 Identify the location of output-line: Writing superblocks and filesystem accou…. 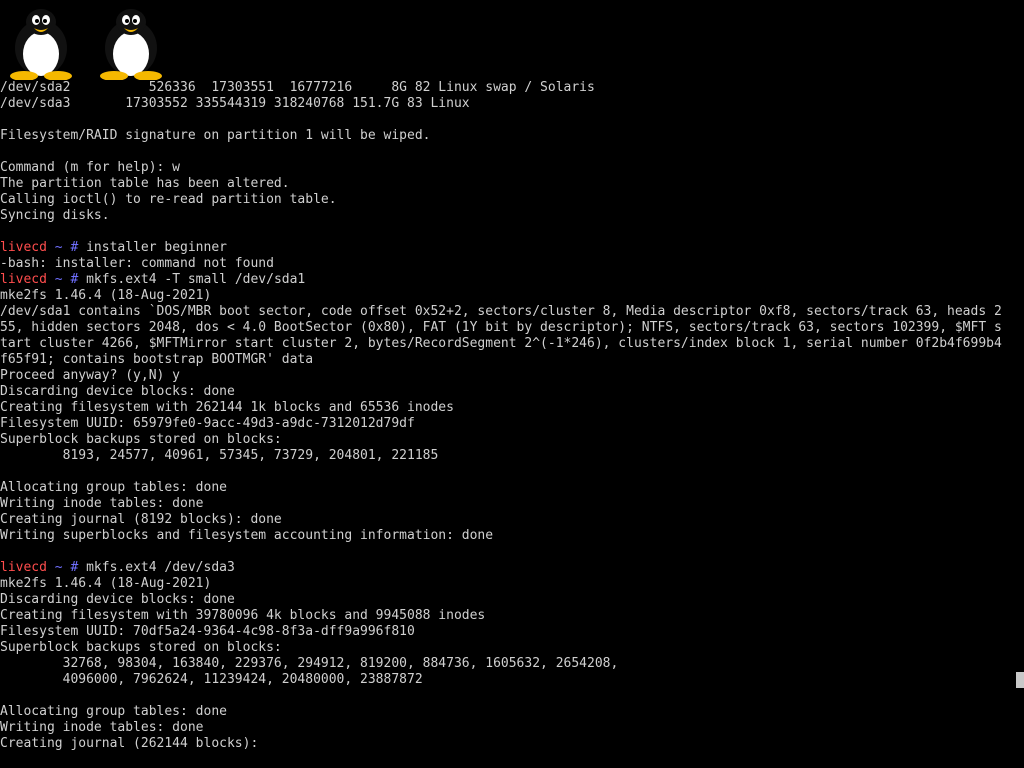
(247, 535).